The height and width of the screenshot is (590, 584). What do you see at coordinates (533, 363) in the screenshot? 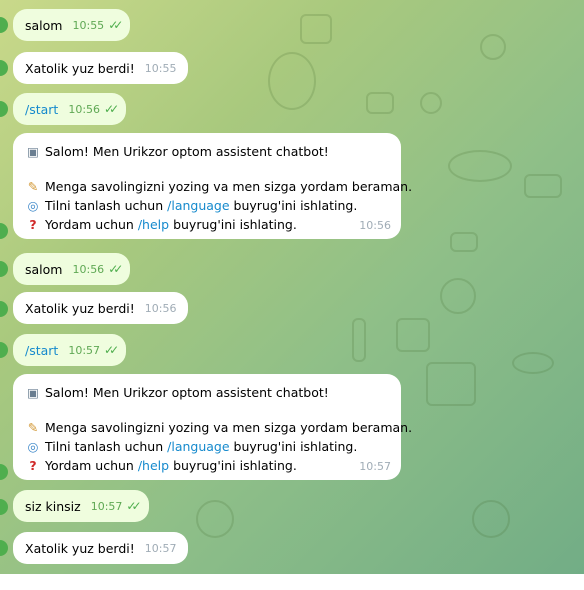
I see `doodle-ufo-icon` at bounding box center [533, 363].